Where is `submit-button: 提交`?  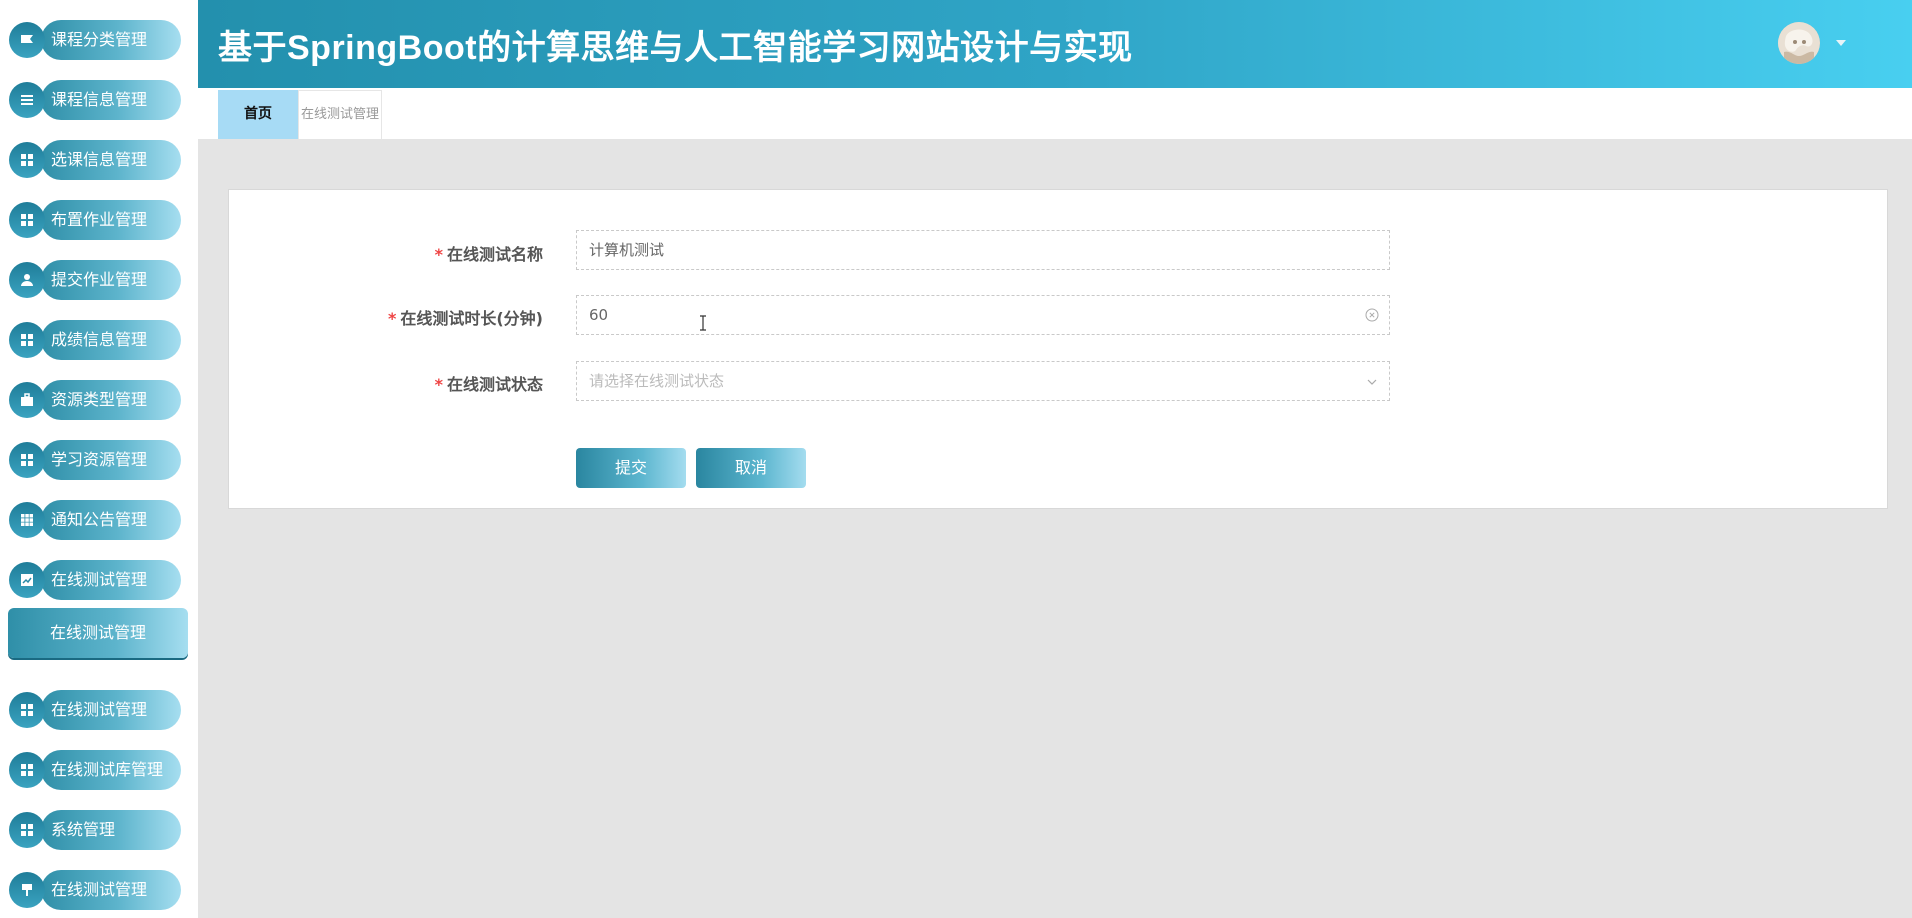
submit-button: 提交 is located at coordinates (631, 468).